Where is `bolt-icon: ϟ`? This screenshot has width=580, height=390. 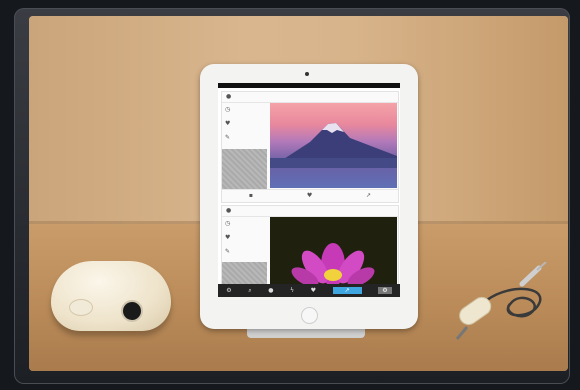
bolt-icon: ϟ is located at coordinates (292, 290).